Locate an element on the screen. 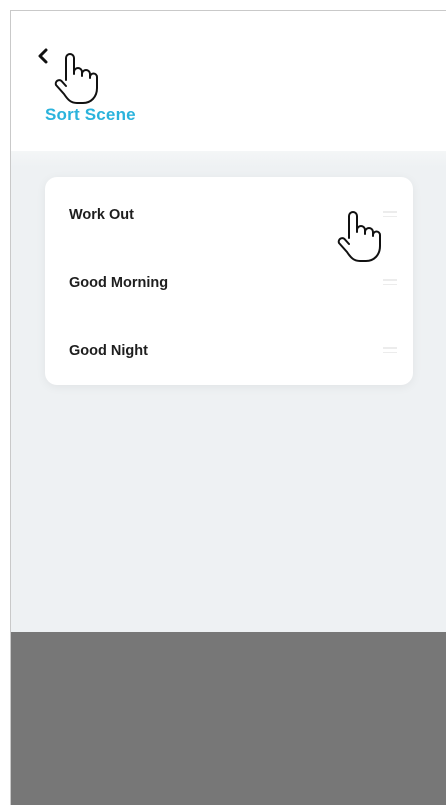 This screenshot has width=446, height=805. chevron-left-icon is located at coordinates (43, 56).